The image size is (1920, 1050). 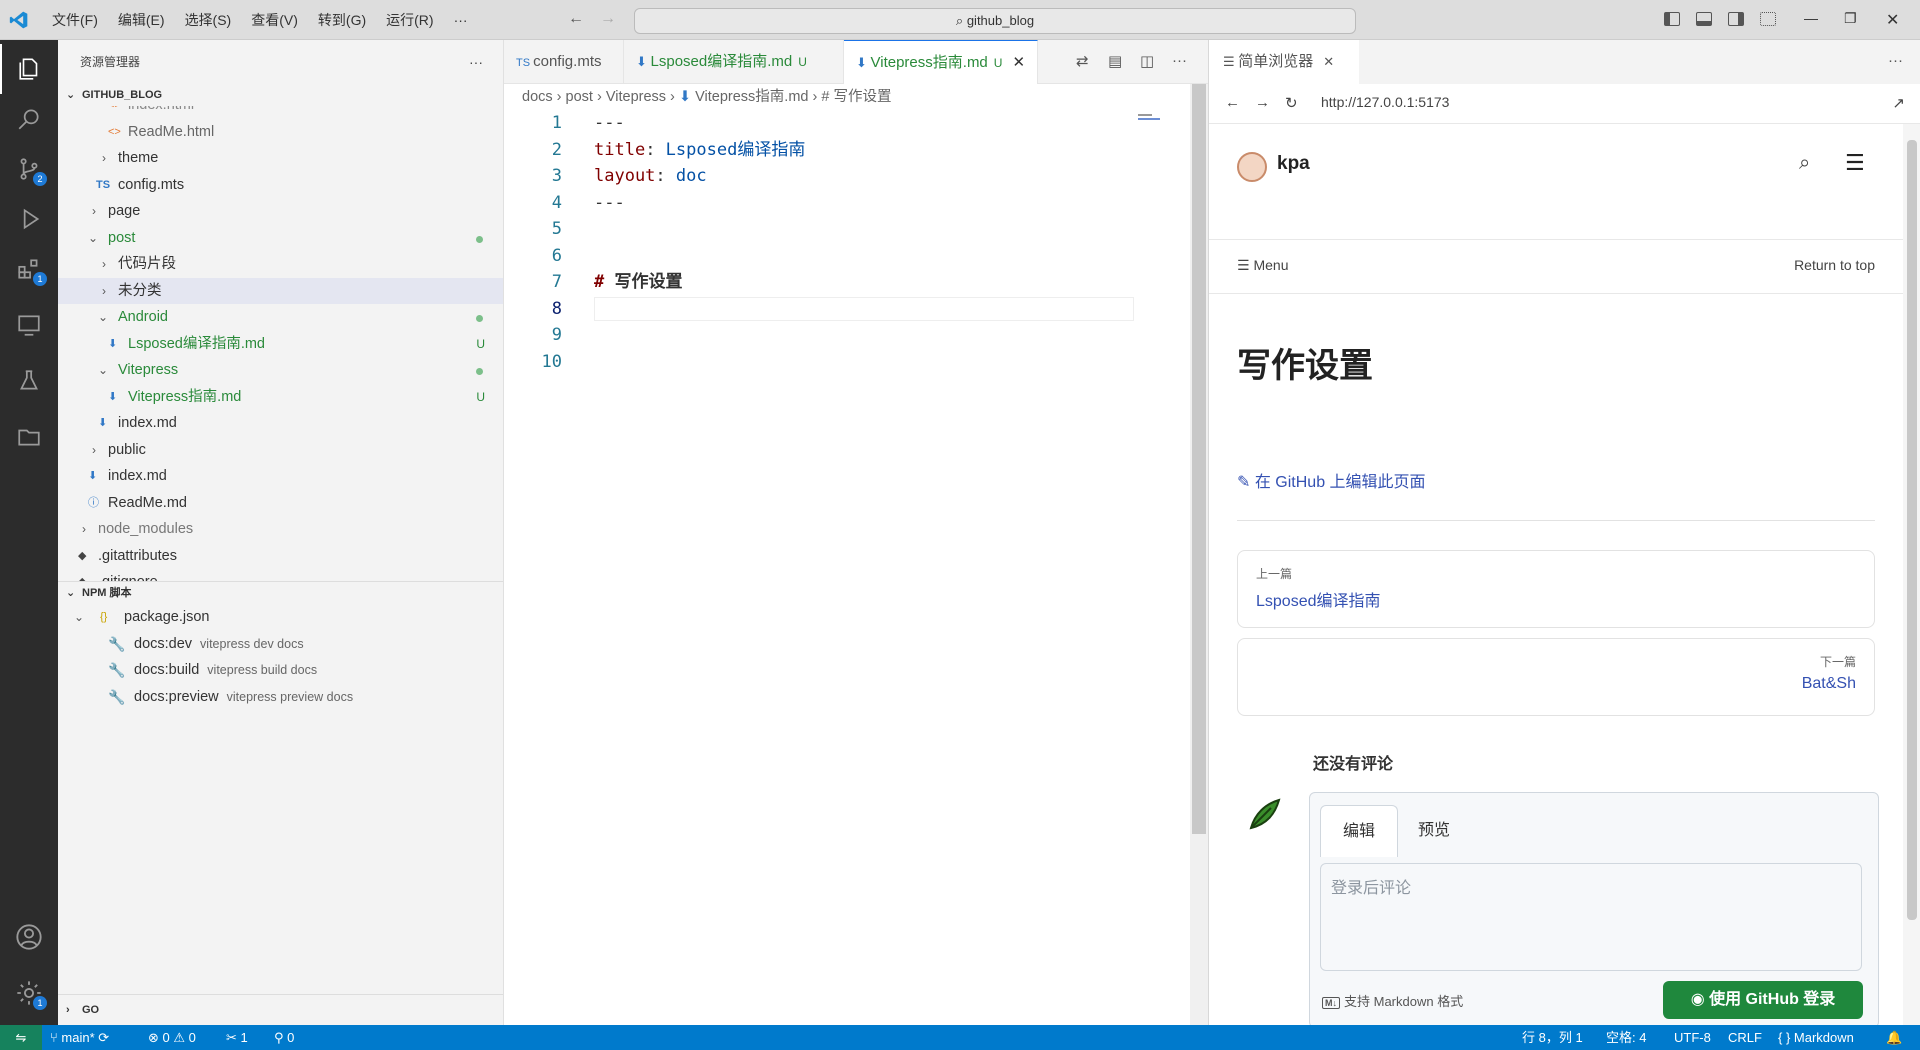 What do you see at coordinates (1894, 1037) in the screenshot?
I see `notifications-bell-icon: 🔔` at bounding box center [1894, 1037].